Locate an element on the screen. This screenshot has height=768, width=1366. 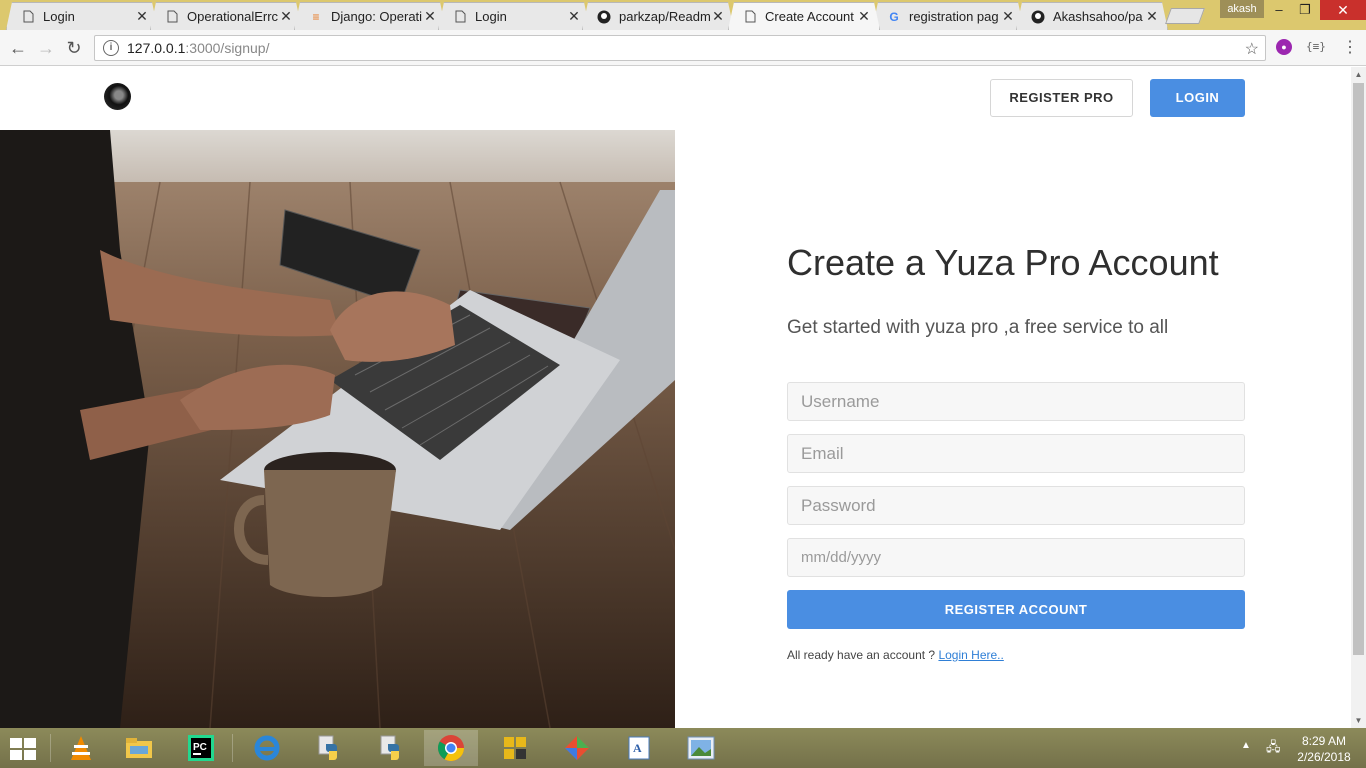
login-prompt: All ready have an account ? Login Here.. is located at coordinates (895, 655).